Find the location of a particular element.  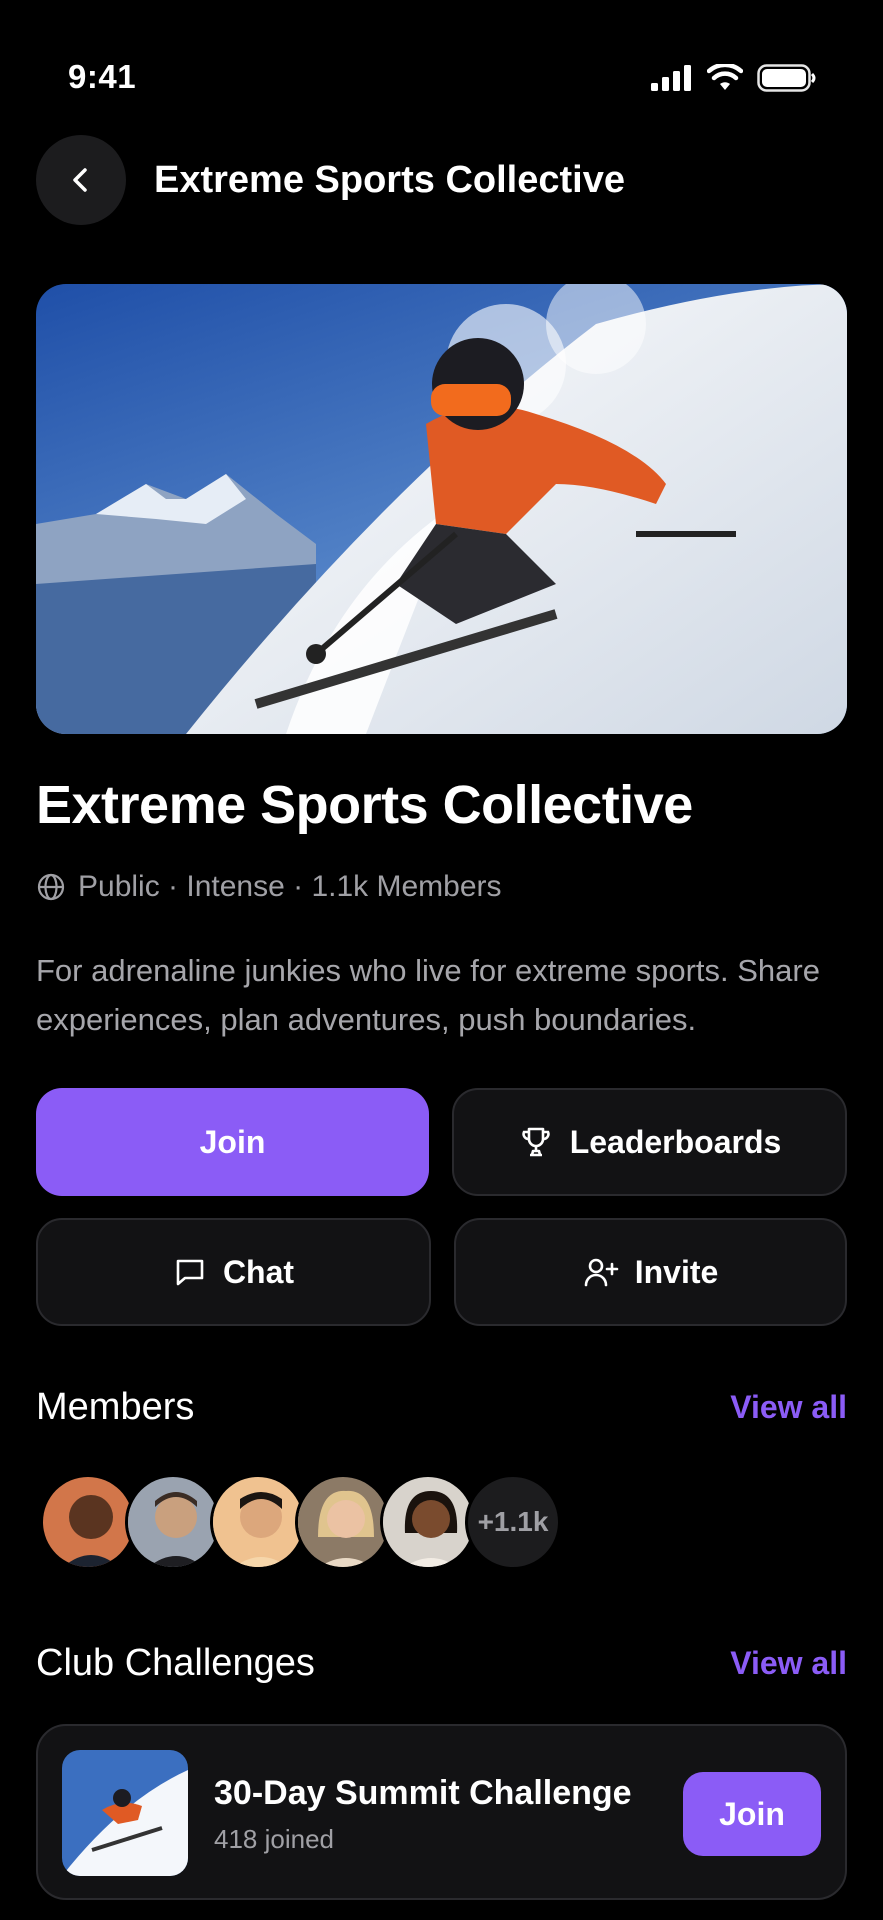

challenges-title: Club Challenges is located at coordinates (175, 1663).